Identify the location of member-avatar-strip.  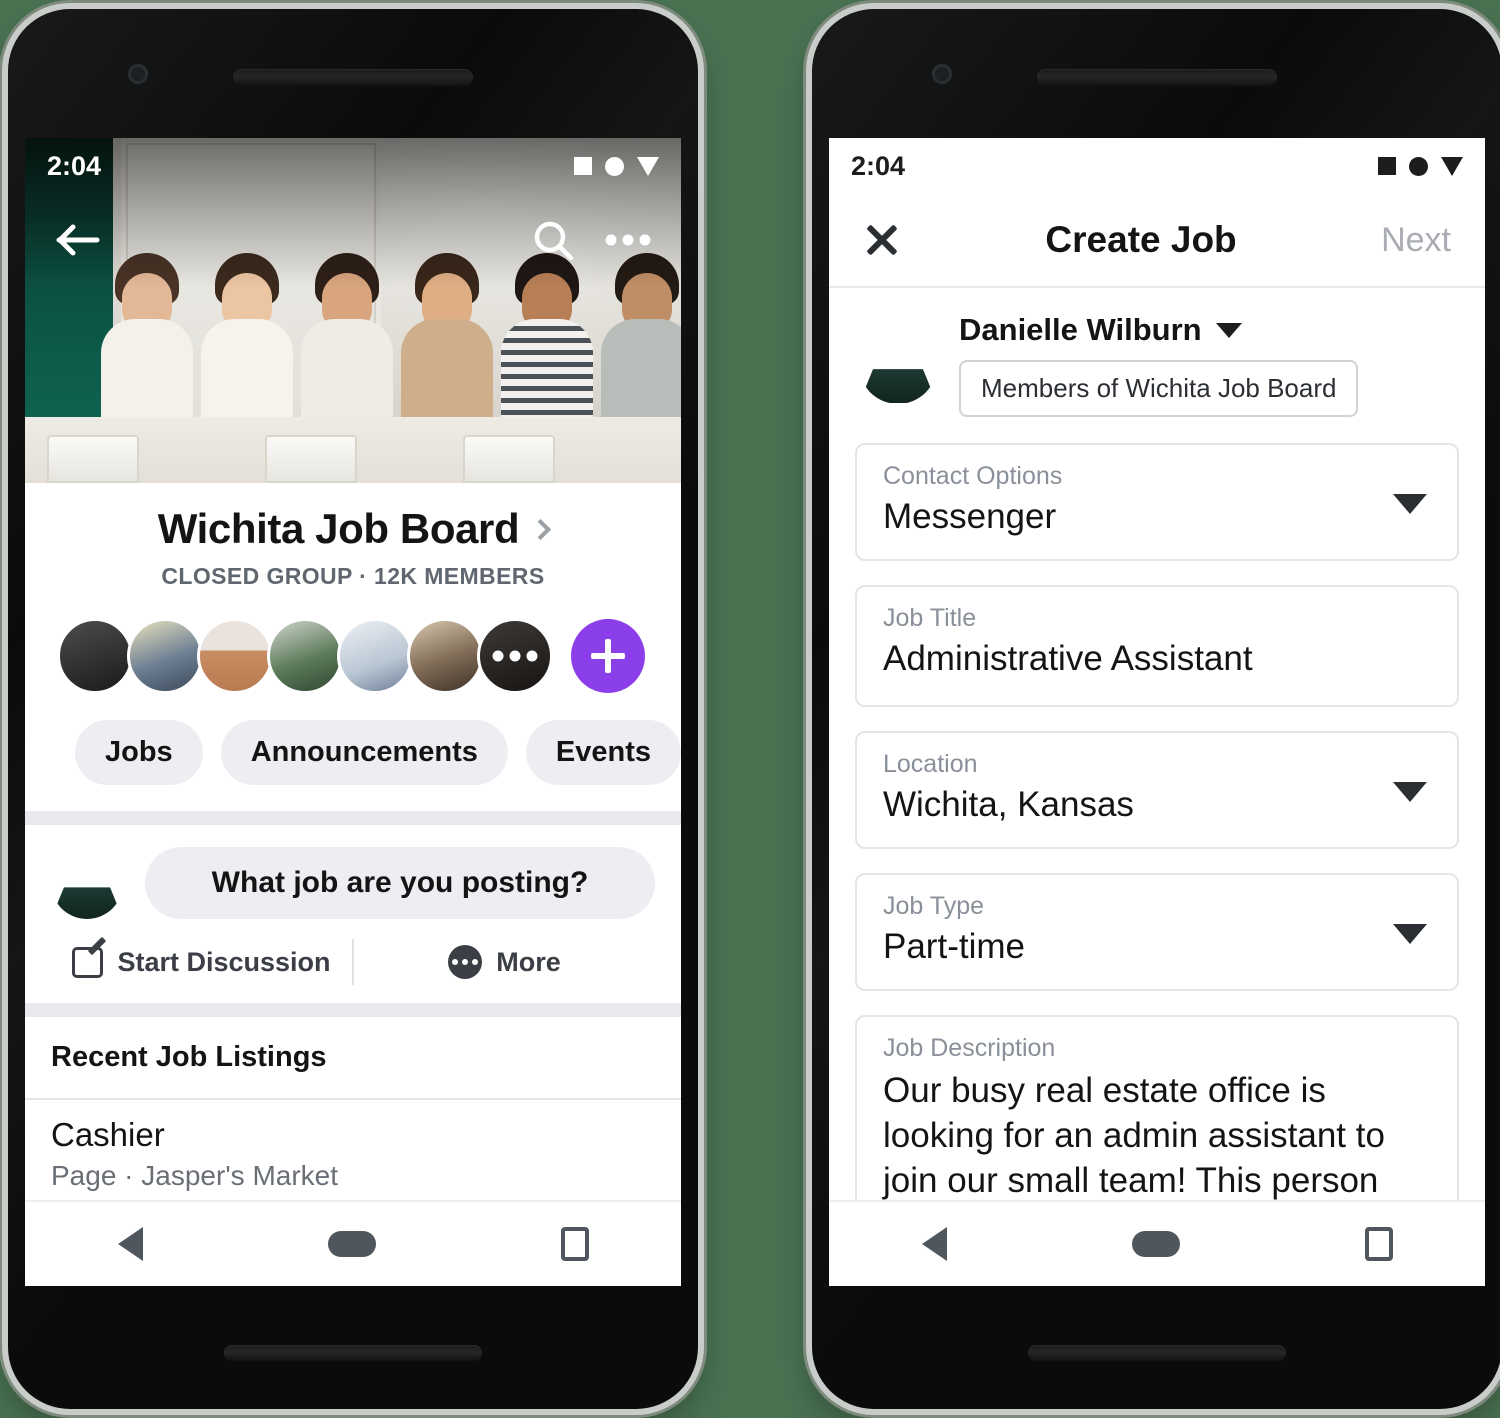
(353, 649).